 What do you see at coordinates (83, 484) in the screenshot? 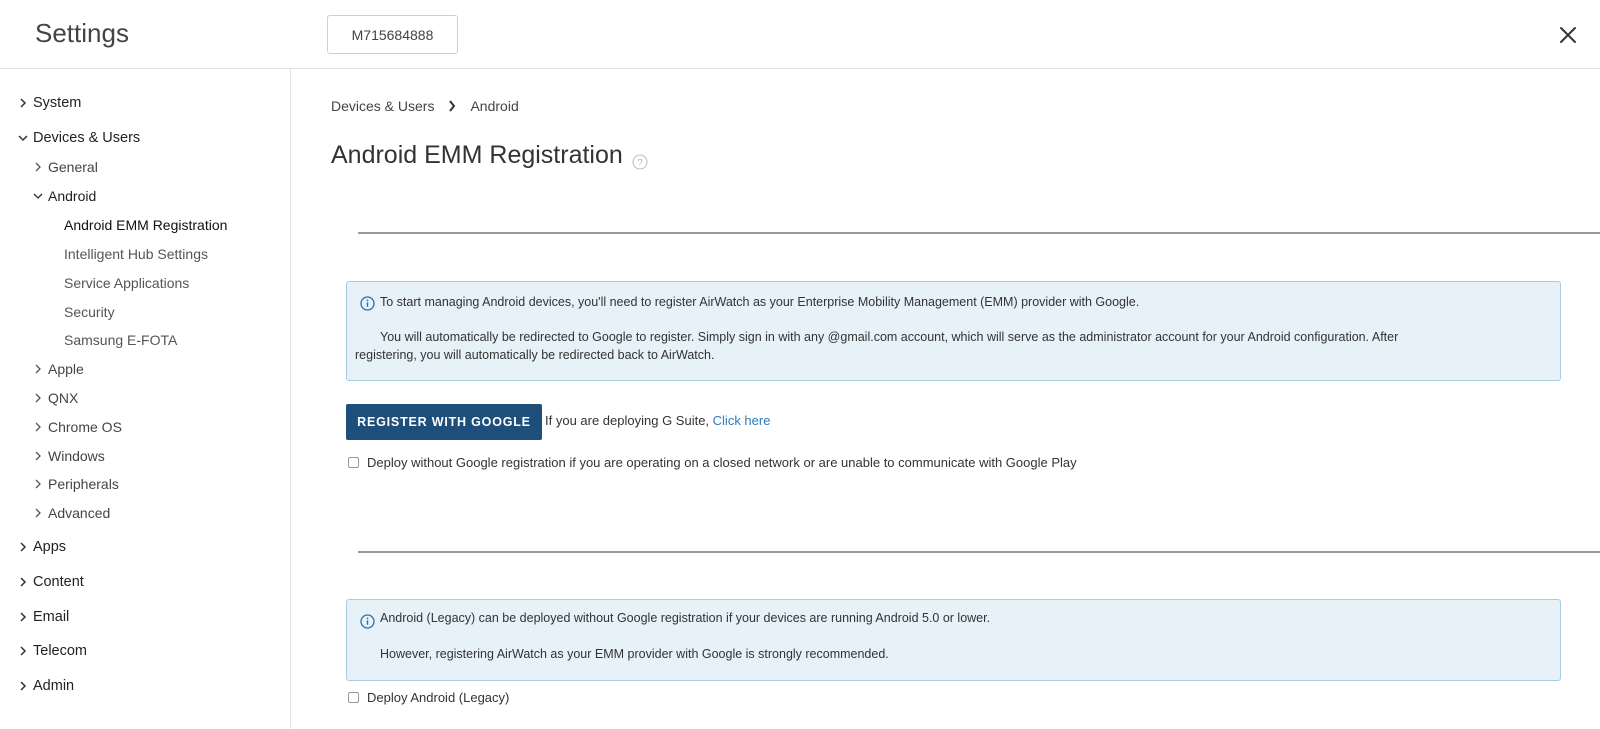
I see `sidebar-item-label: Peripherals` at bounding box center [83, 484].